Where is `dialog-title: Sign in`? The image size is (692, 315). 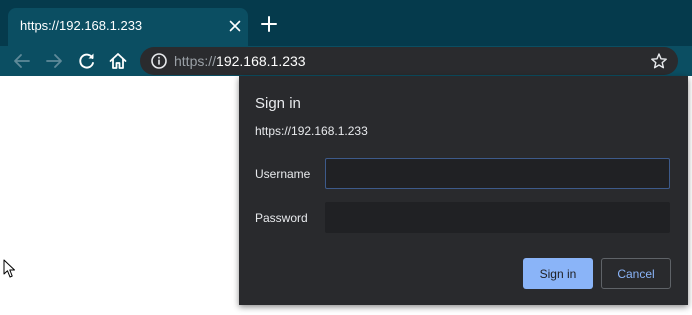 dialog-title: Sign in is located at coordinates (278, 103).